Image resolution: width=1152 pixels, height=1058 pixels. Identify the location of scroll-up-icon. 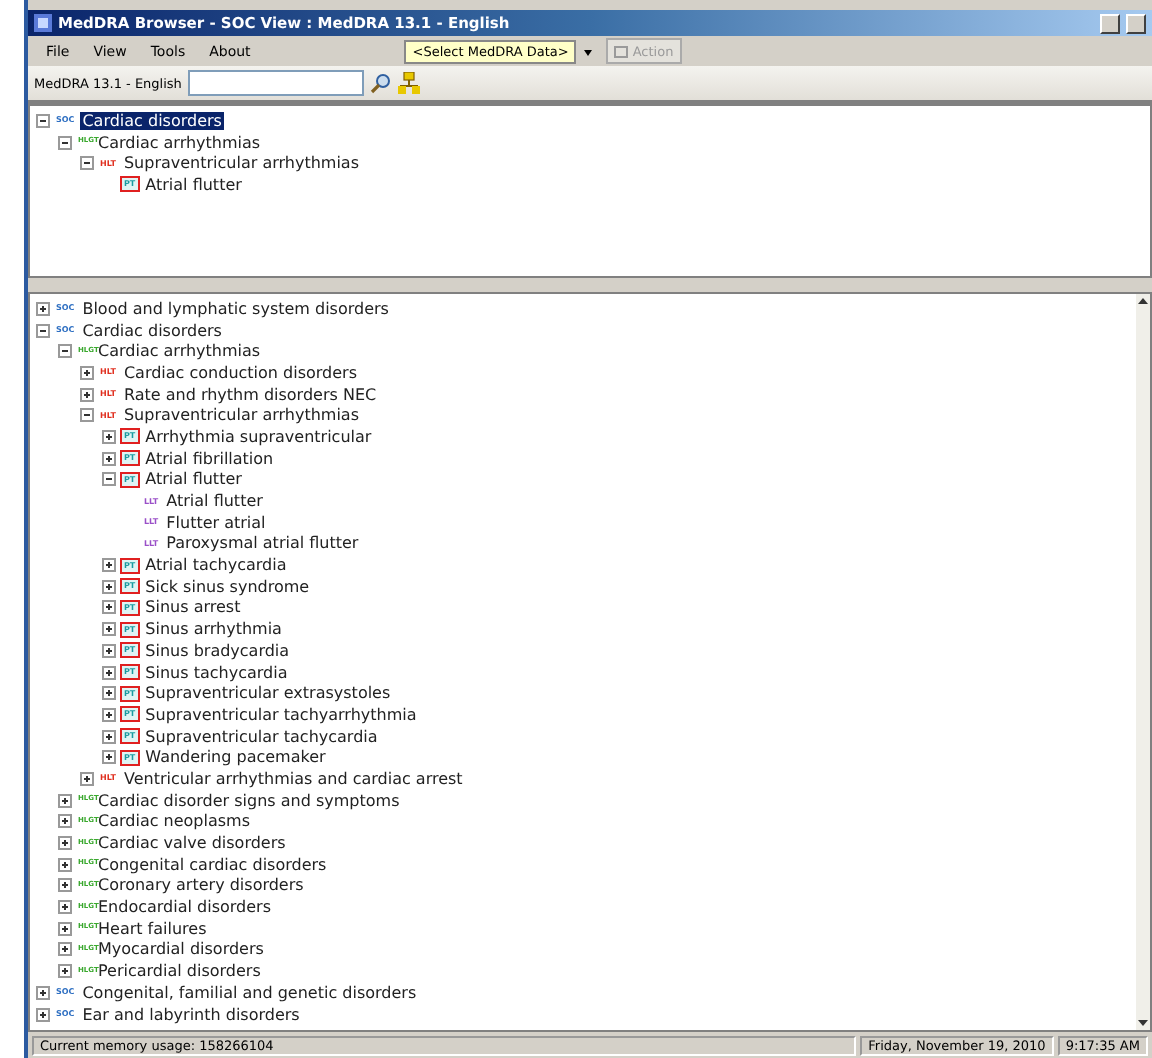
(1143, 301).